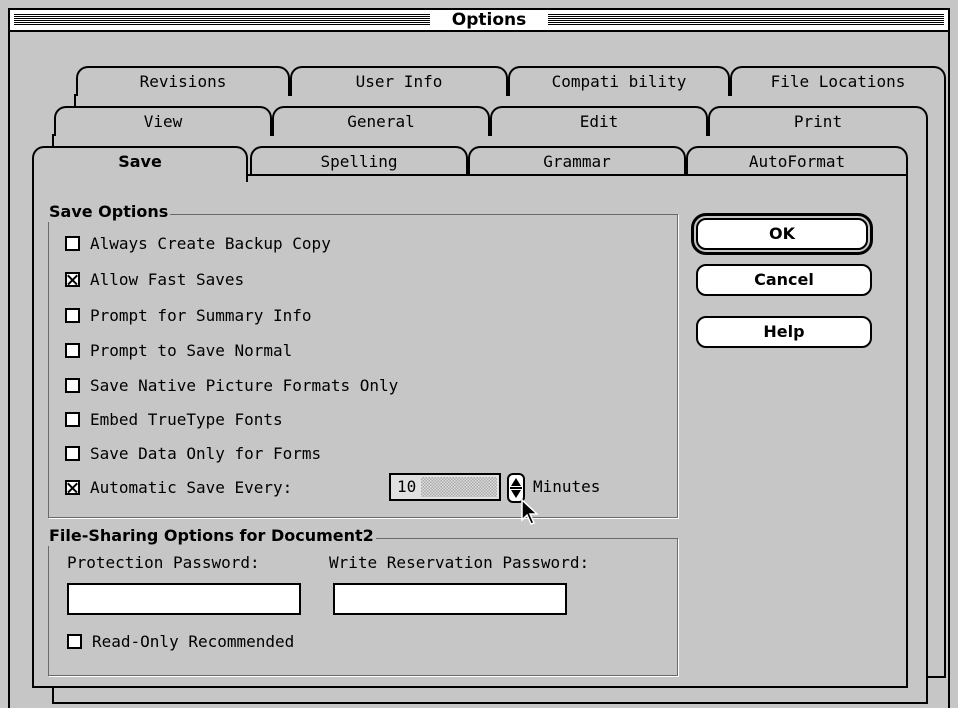  Describe the element at coordinates (459, 487) in the screenshot. I see `selection-highlight` at that location.